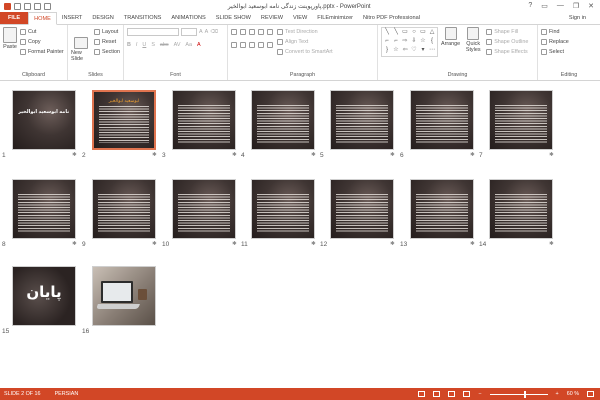  What do you see at coordinates (437, 394) in the screenshot?
I see `slide-sorter-view-icon` at bounding box center [437, 394].